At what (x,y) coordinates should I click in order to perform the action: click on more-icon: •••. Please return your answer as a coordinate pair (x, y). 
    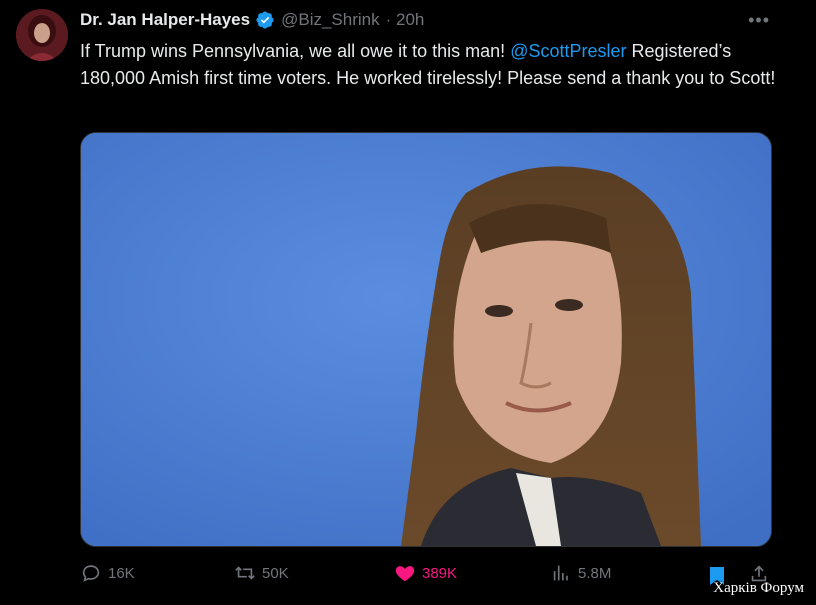
    Looking at the image, I should click on (759, 20).